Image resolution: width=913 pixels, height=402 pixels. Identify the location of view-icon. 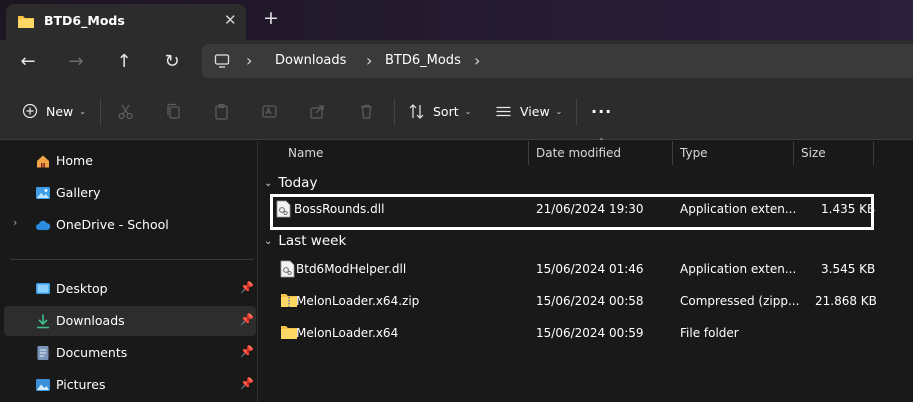
(503, 111).